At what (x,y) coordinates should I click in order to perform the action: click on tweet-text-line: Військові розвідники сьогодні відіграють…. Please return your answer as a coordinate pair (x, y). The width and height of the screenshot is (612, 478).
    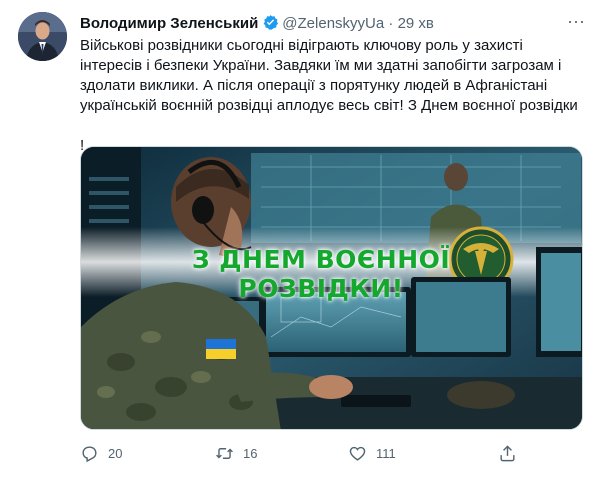
    Looking at the image, I should click on (301, 45).